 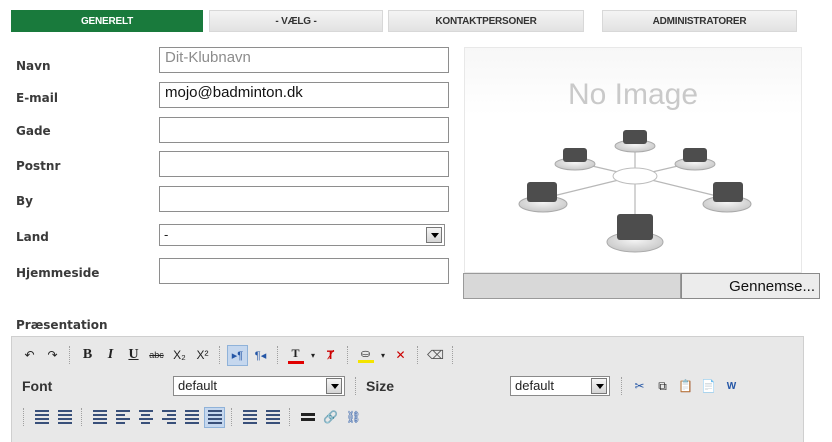 What do you see at coordinates (214, 417) in the screenshot?
I see `justify-full-icon` at bounding box center [214, 417].